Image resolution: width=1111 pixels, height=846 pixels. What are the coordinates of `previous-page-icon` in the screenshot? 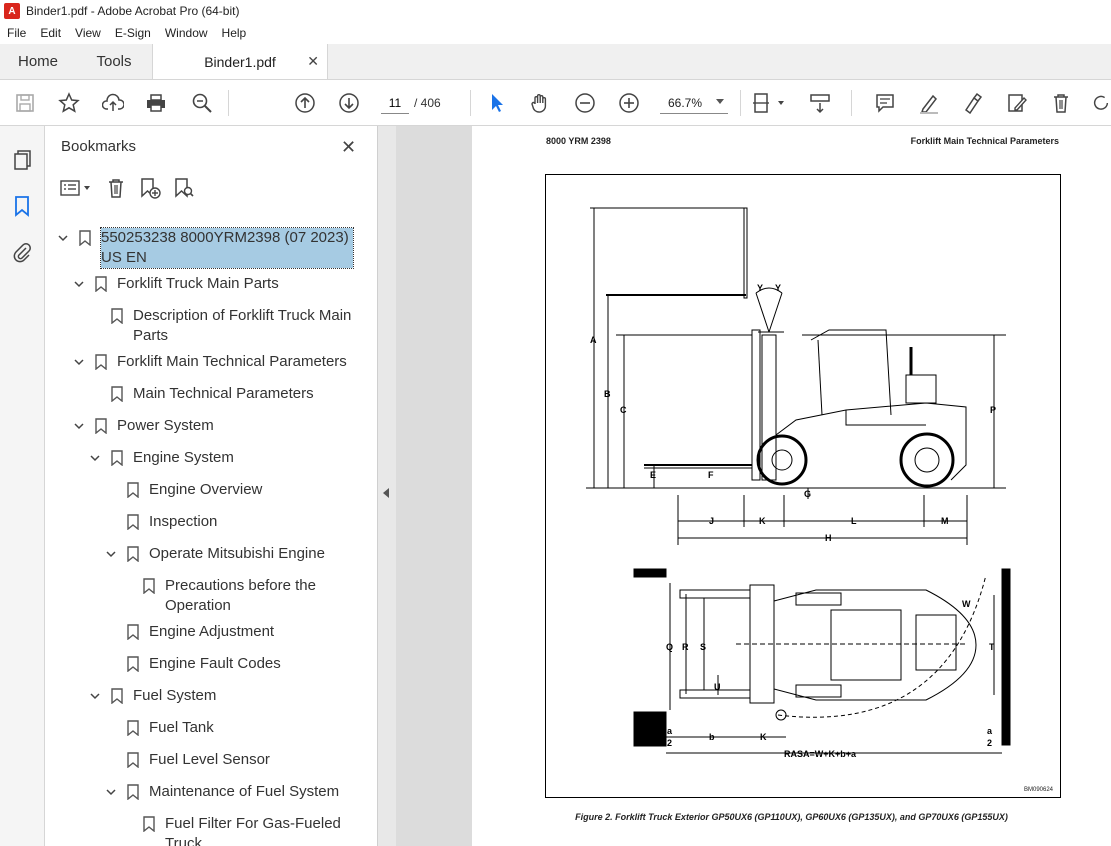 It's located at (305, 103).